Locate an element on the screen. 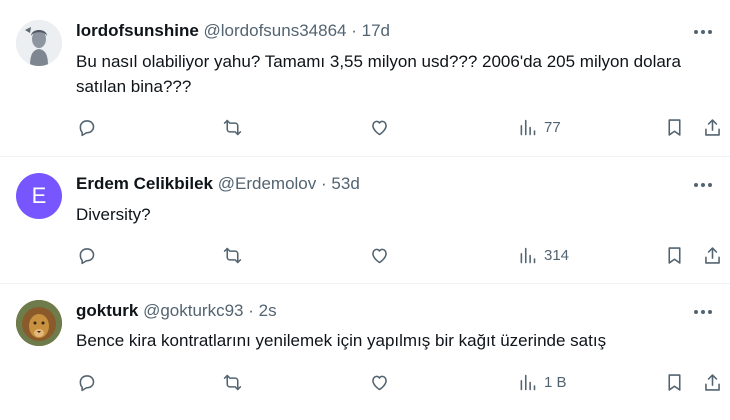  post-time: 53d is located at coordinates (345, 183).